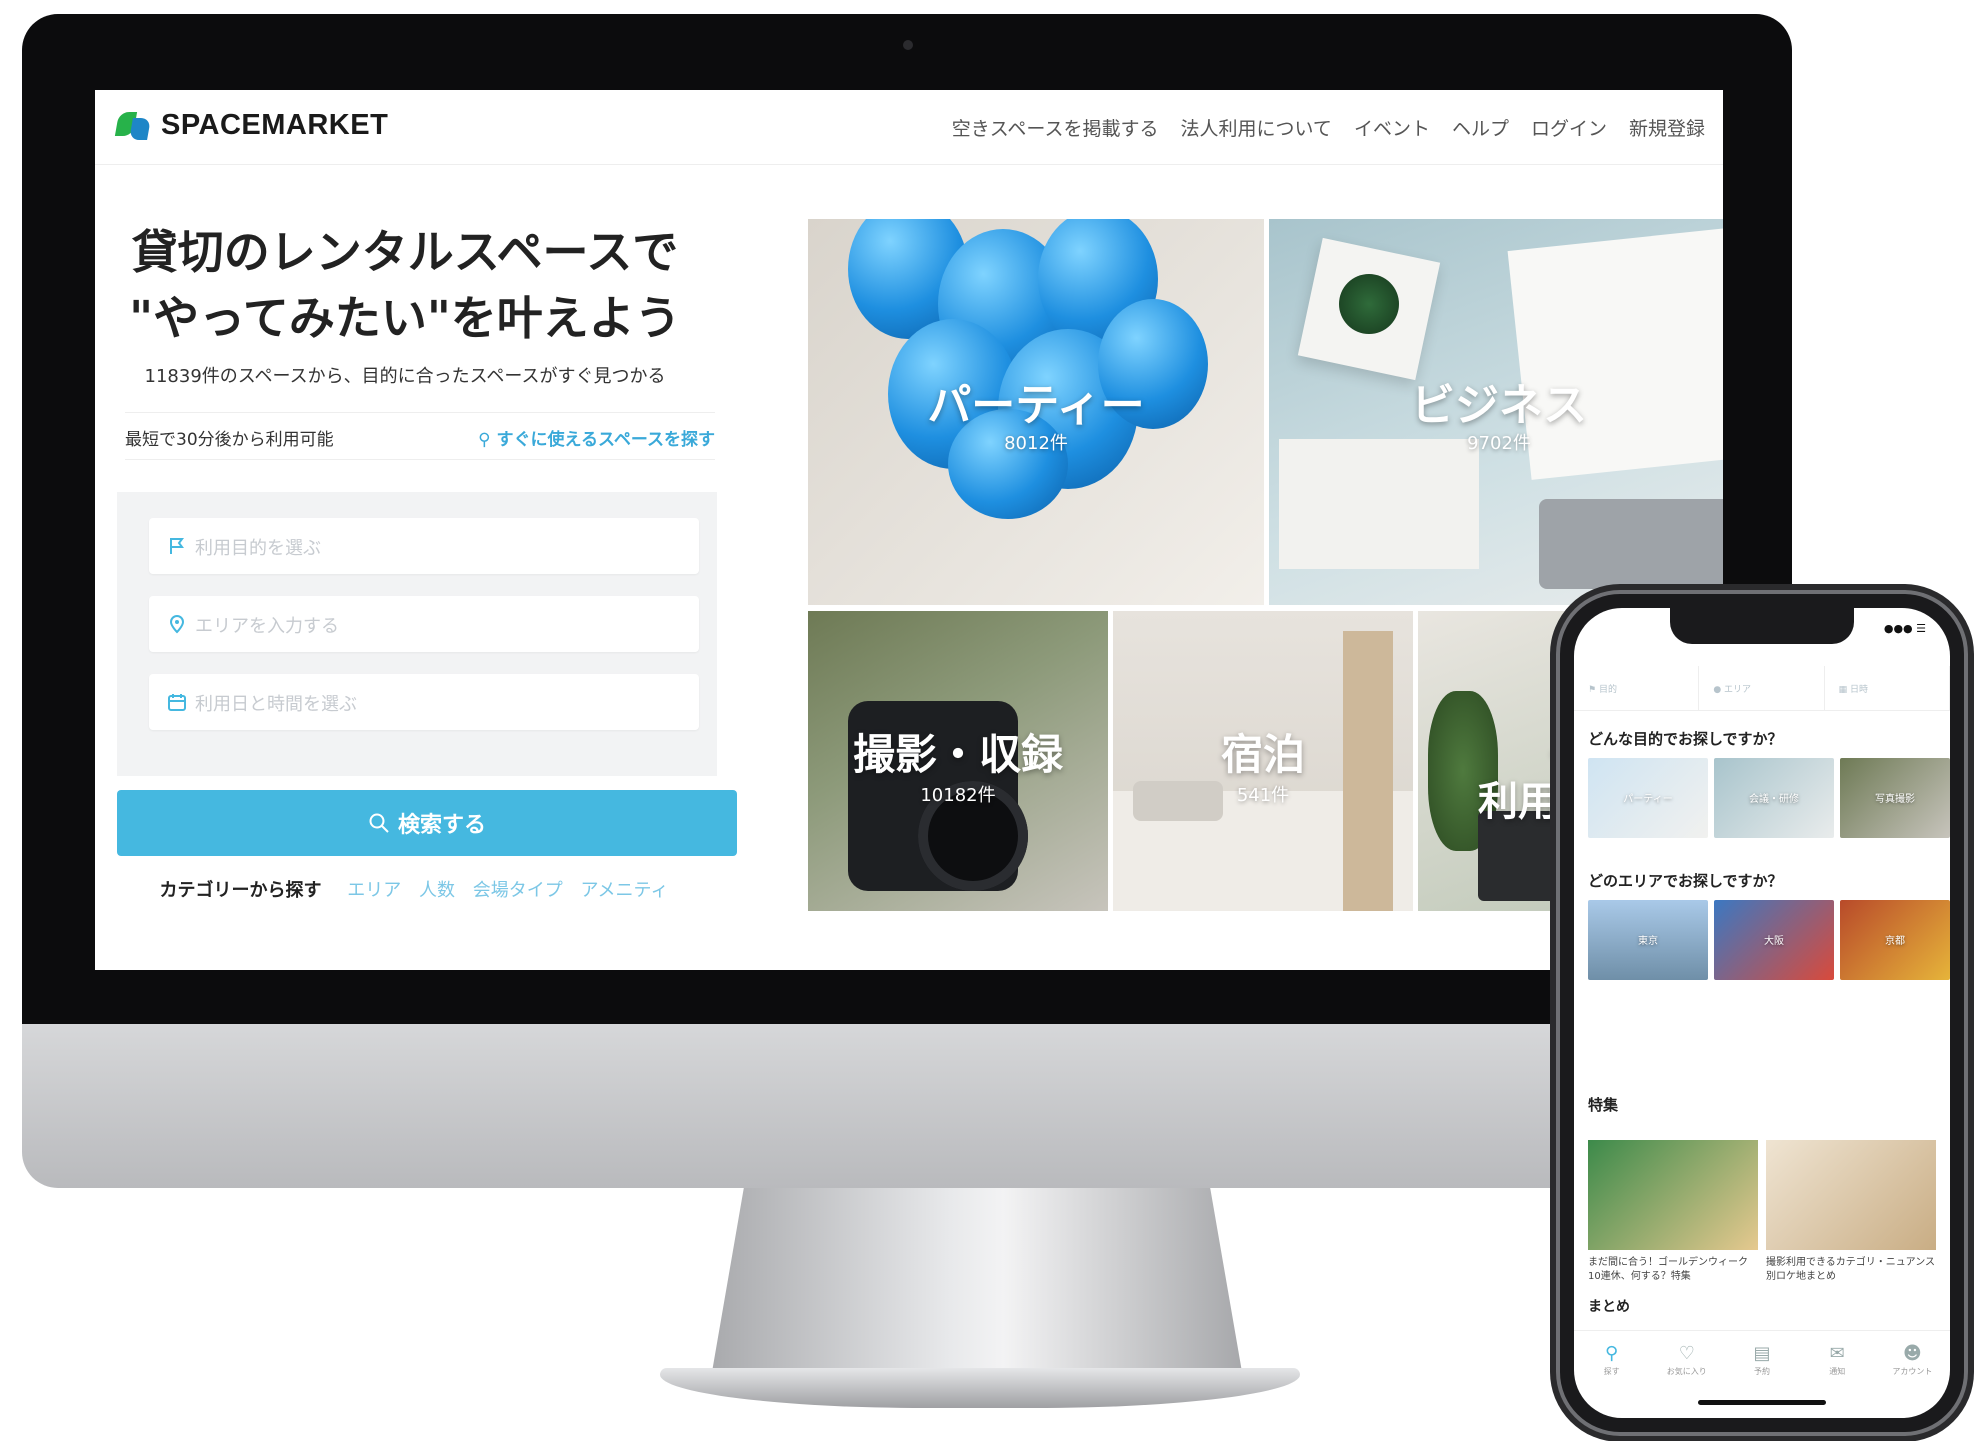  Describe the element at coordinates (1036, 443) in the screenshot. I see `tile-party-count: 8012件` at that location.